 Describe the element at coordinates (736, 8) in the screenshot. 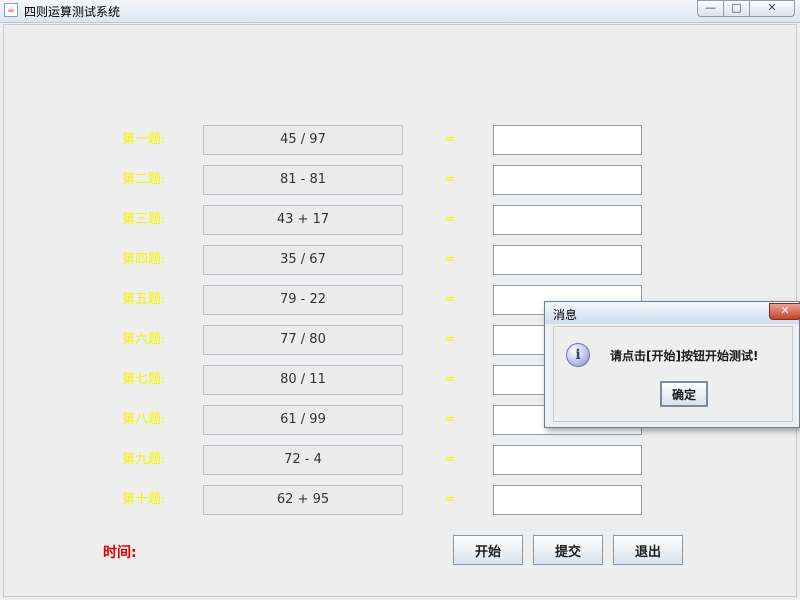

I see `maximize-button: □` at that location.